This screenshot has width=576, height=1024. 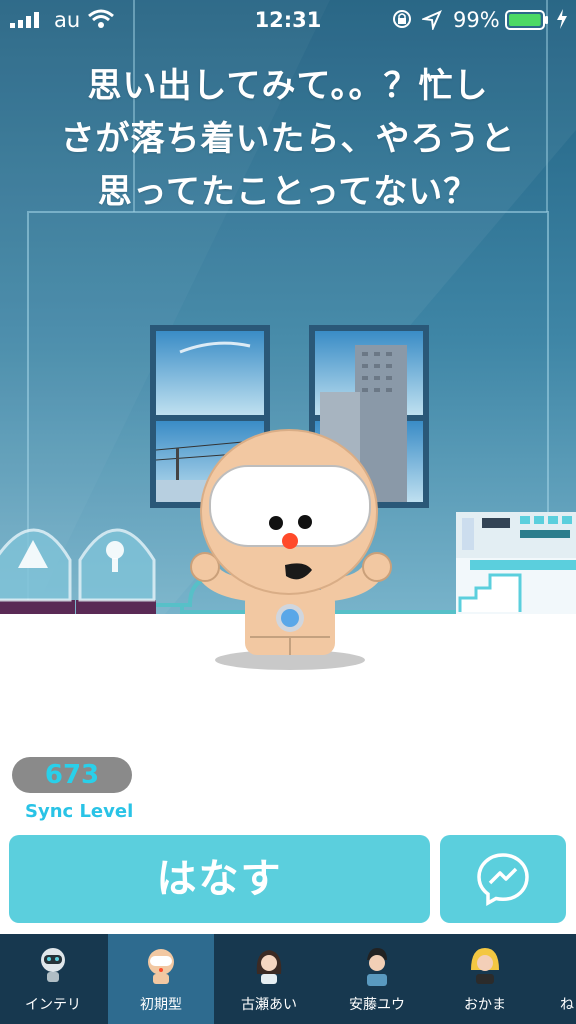 What do you see at coordinates (377, 967) in the screenshot?
I see `boy-avatar-icon` at bounding box center [377, 967].